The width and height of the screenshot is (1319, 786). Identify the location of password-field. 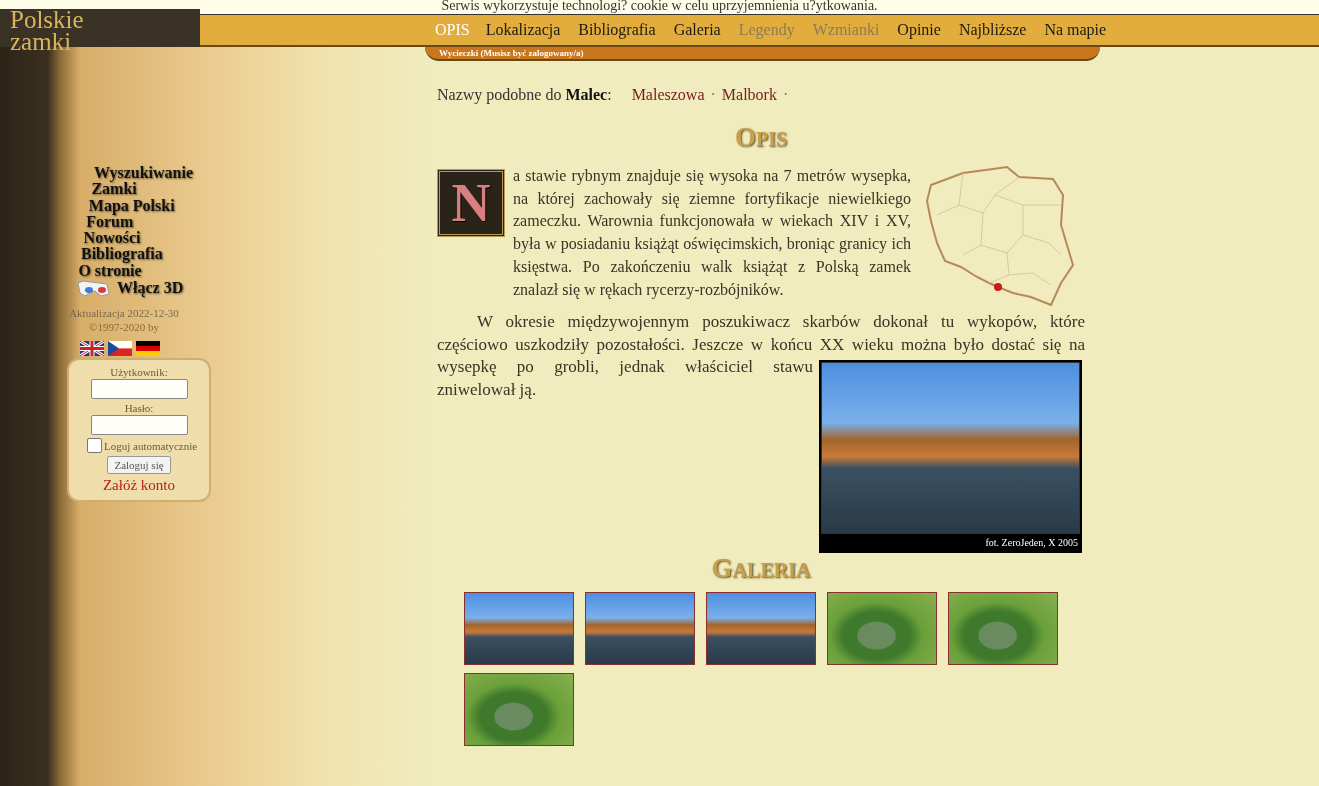
(139, 425).